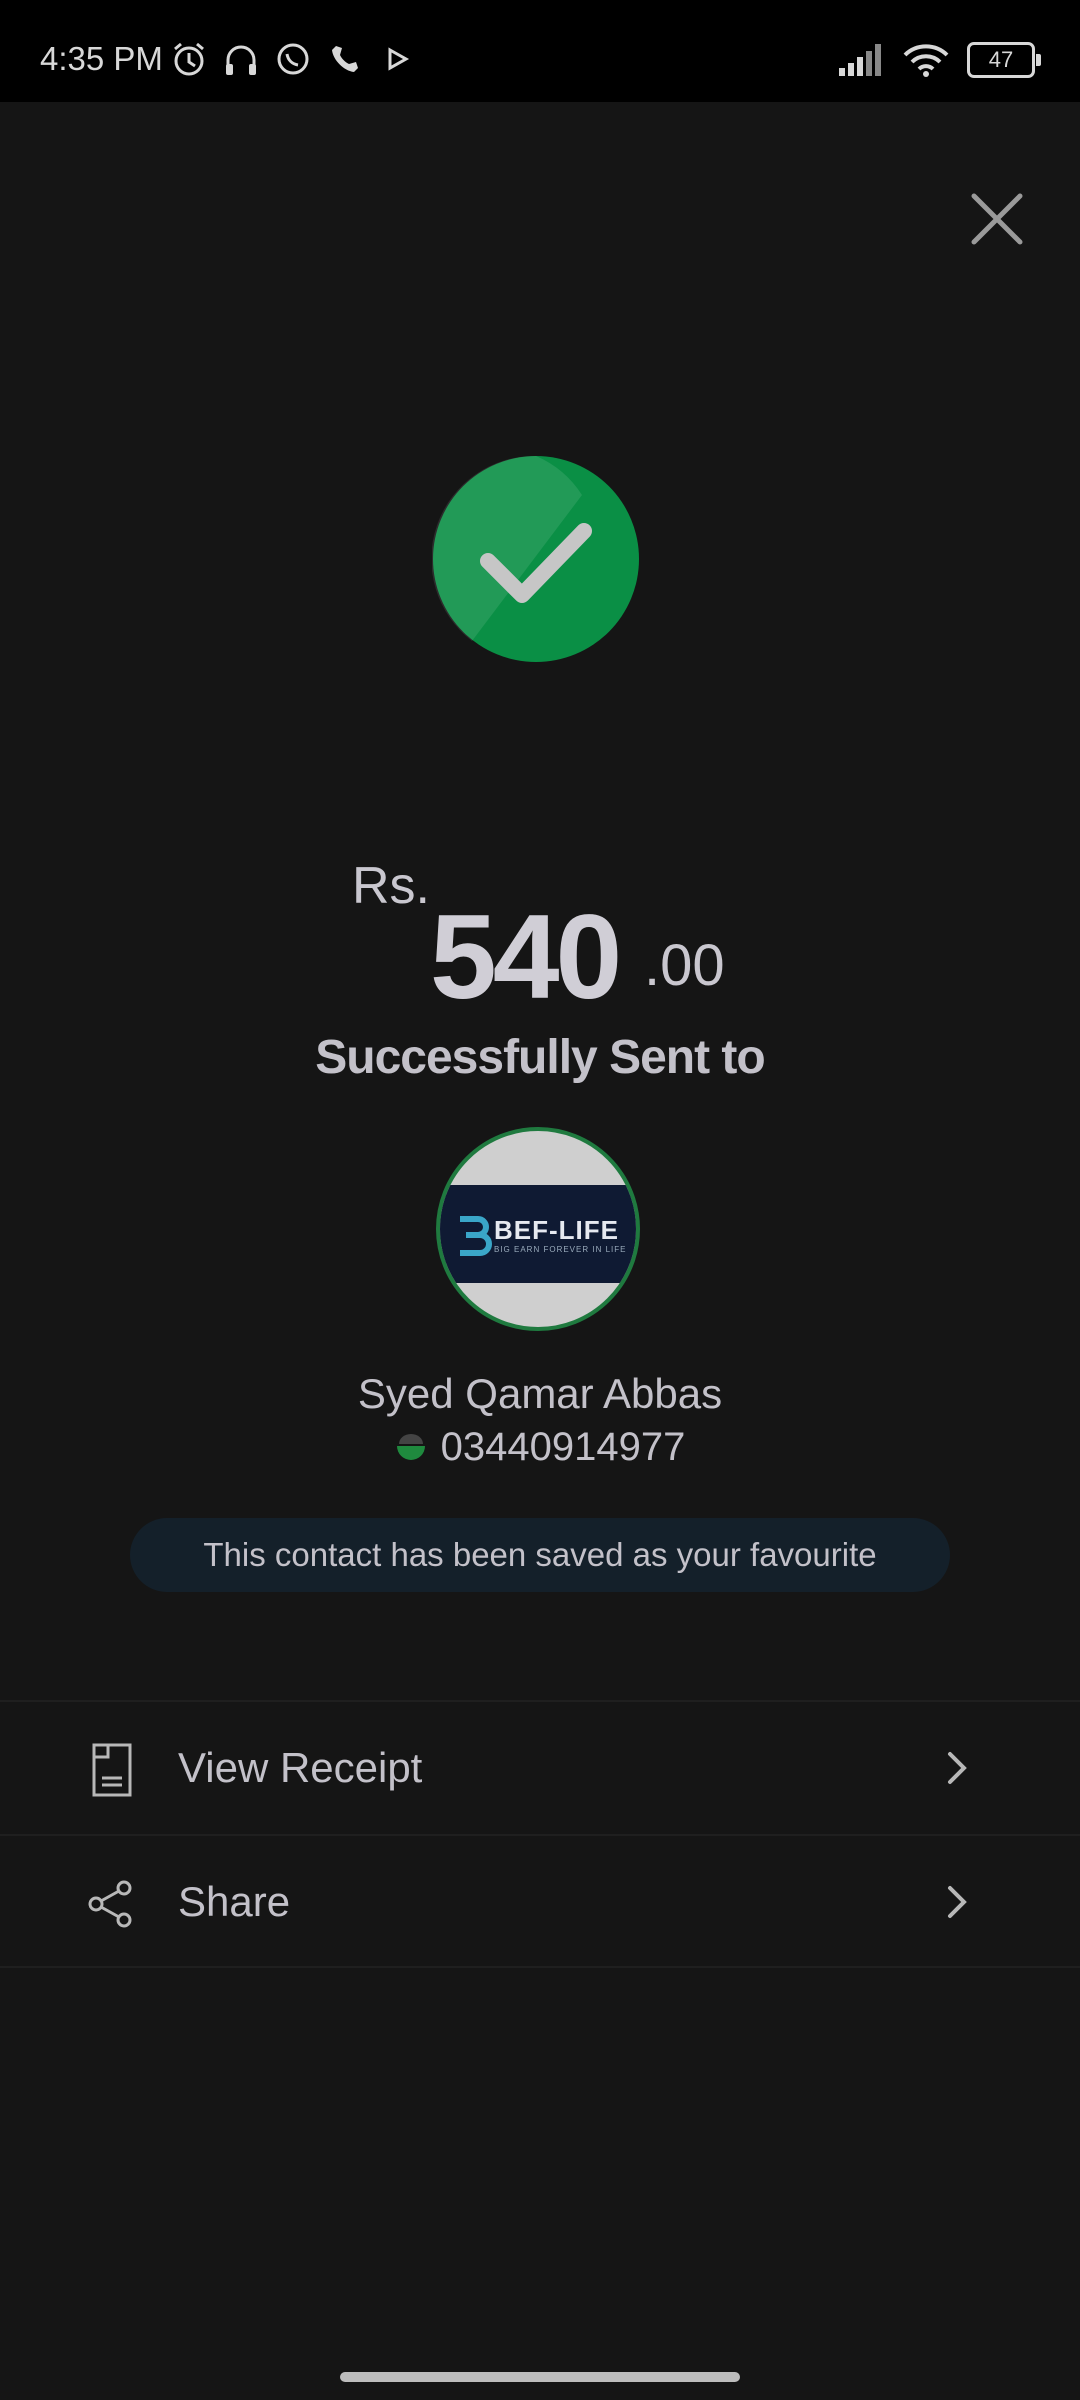  What do you see at coordinates (397, 59) in the screenshot?
I see `play-icon` at bounding box center [397, 59].